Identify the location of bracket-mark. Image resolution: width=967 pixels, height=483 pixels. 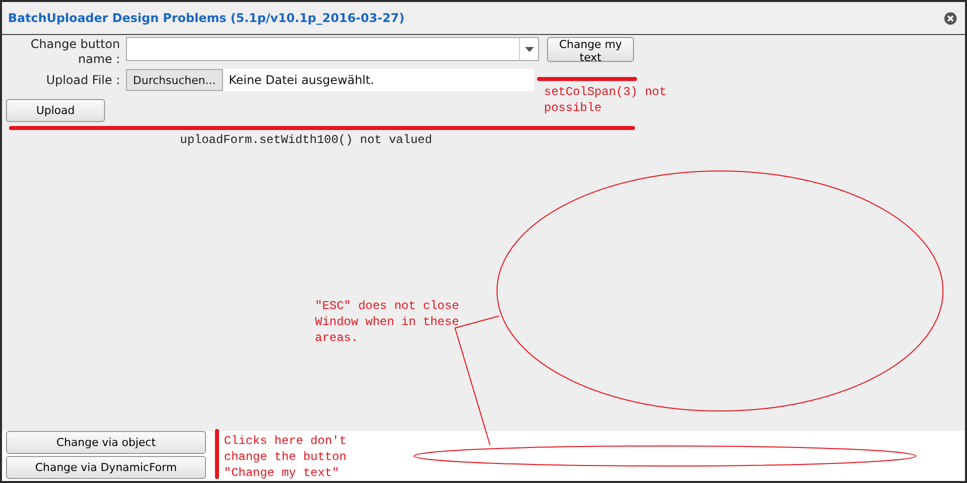
(217, 454).